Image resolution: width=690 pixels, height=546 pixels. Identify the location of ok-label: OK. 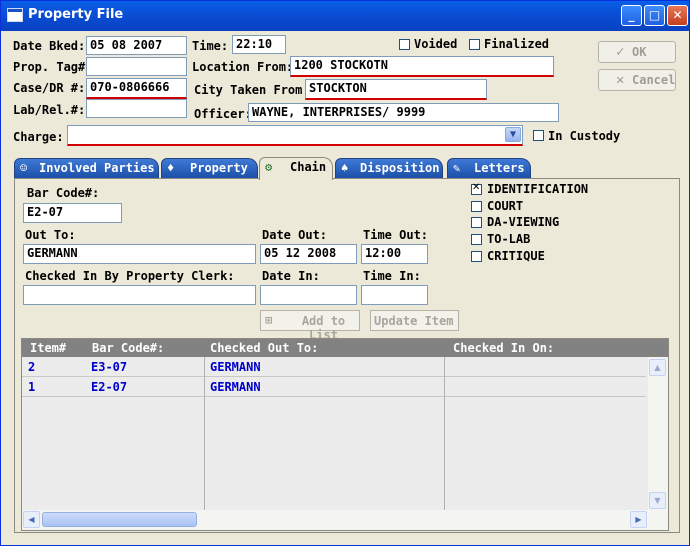
(639, 52).